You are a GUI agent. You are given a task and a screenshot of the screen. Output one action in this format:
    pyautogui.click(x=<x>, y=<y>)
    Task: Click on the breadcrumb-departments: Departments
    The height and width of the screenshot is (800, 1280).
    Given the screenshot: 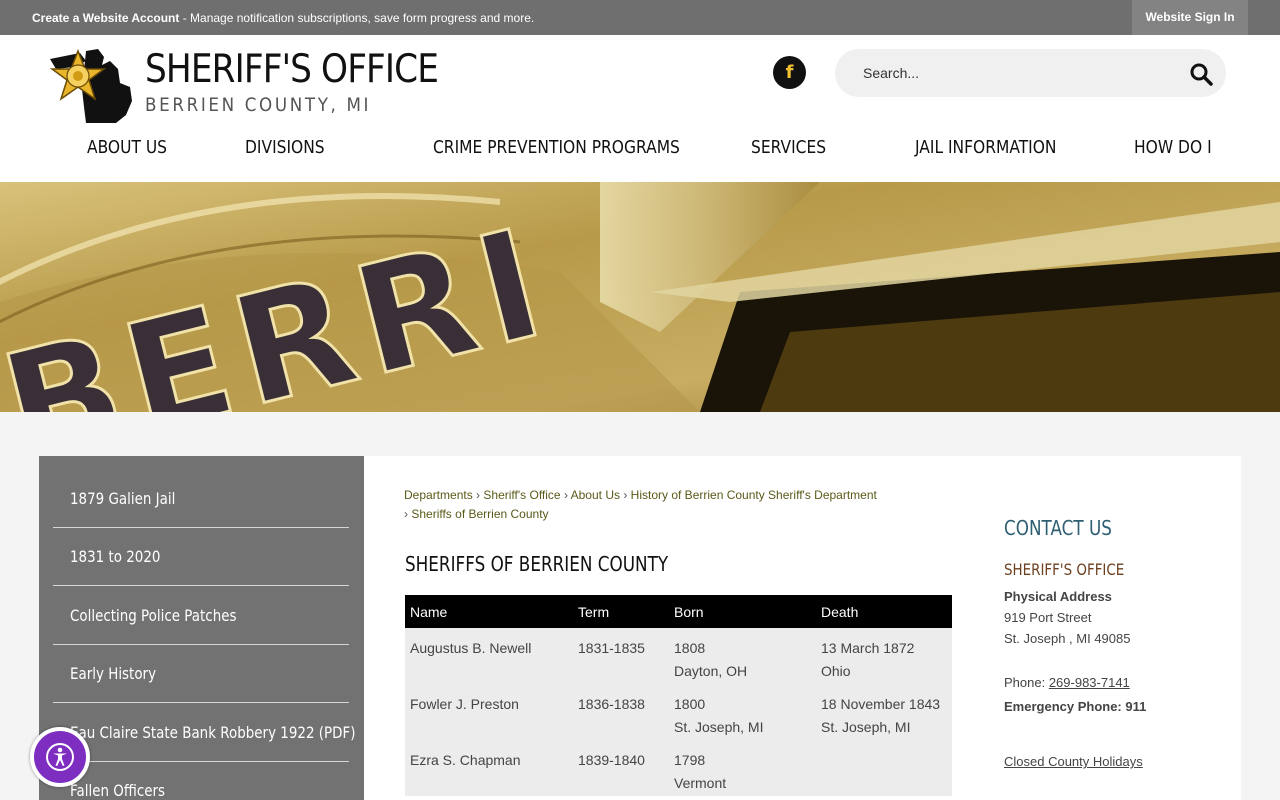 What is the action you would take?
    pyautogui.click(x=438, y=495)
    